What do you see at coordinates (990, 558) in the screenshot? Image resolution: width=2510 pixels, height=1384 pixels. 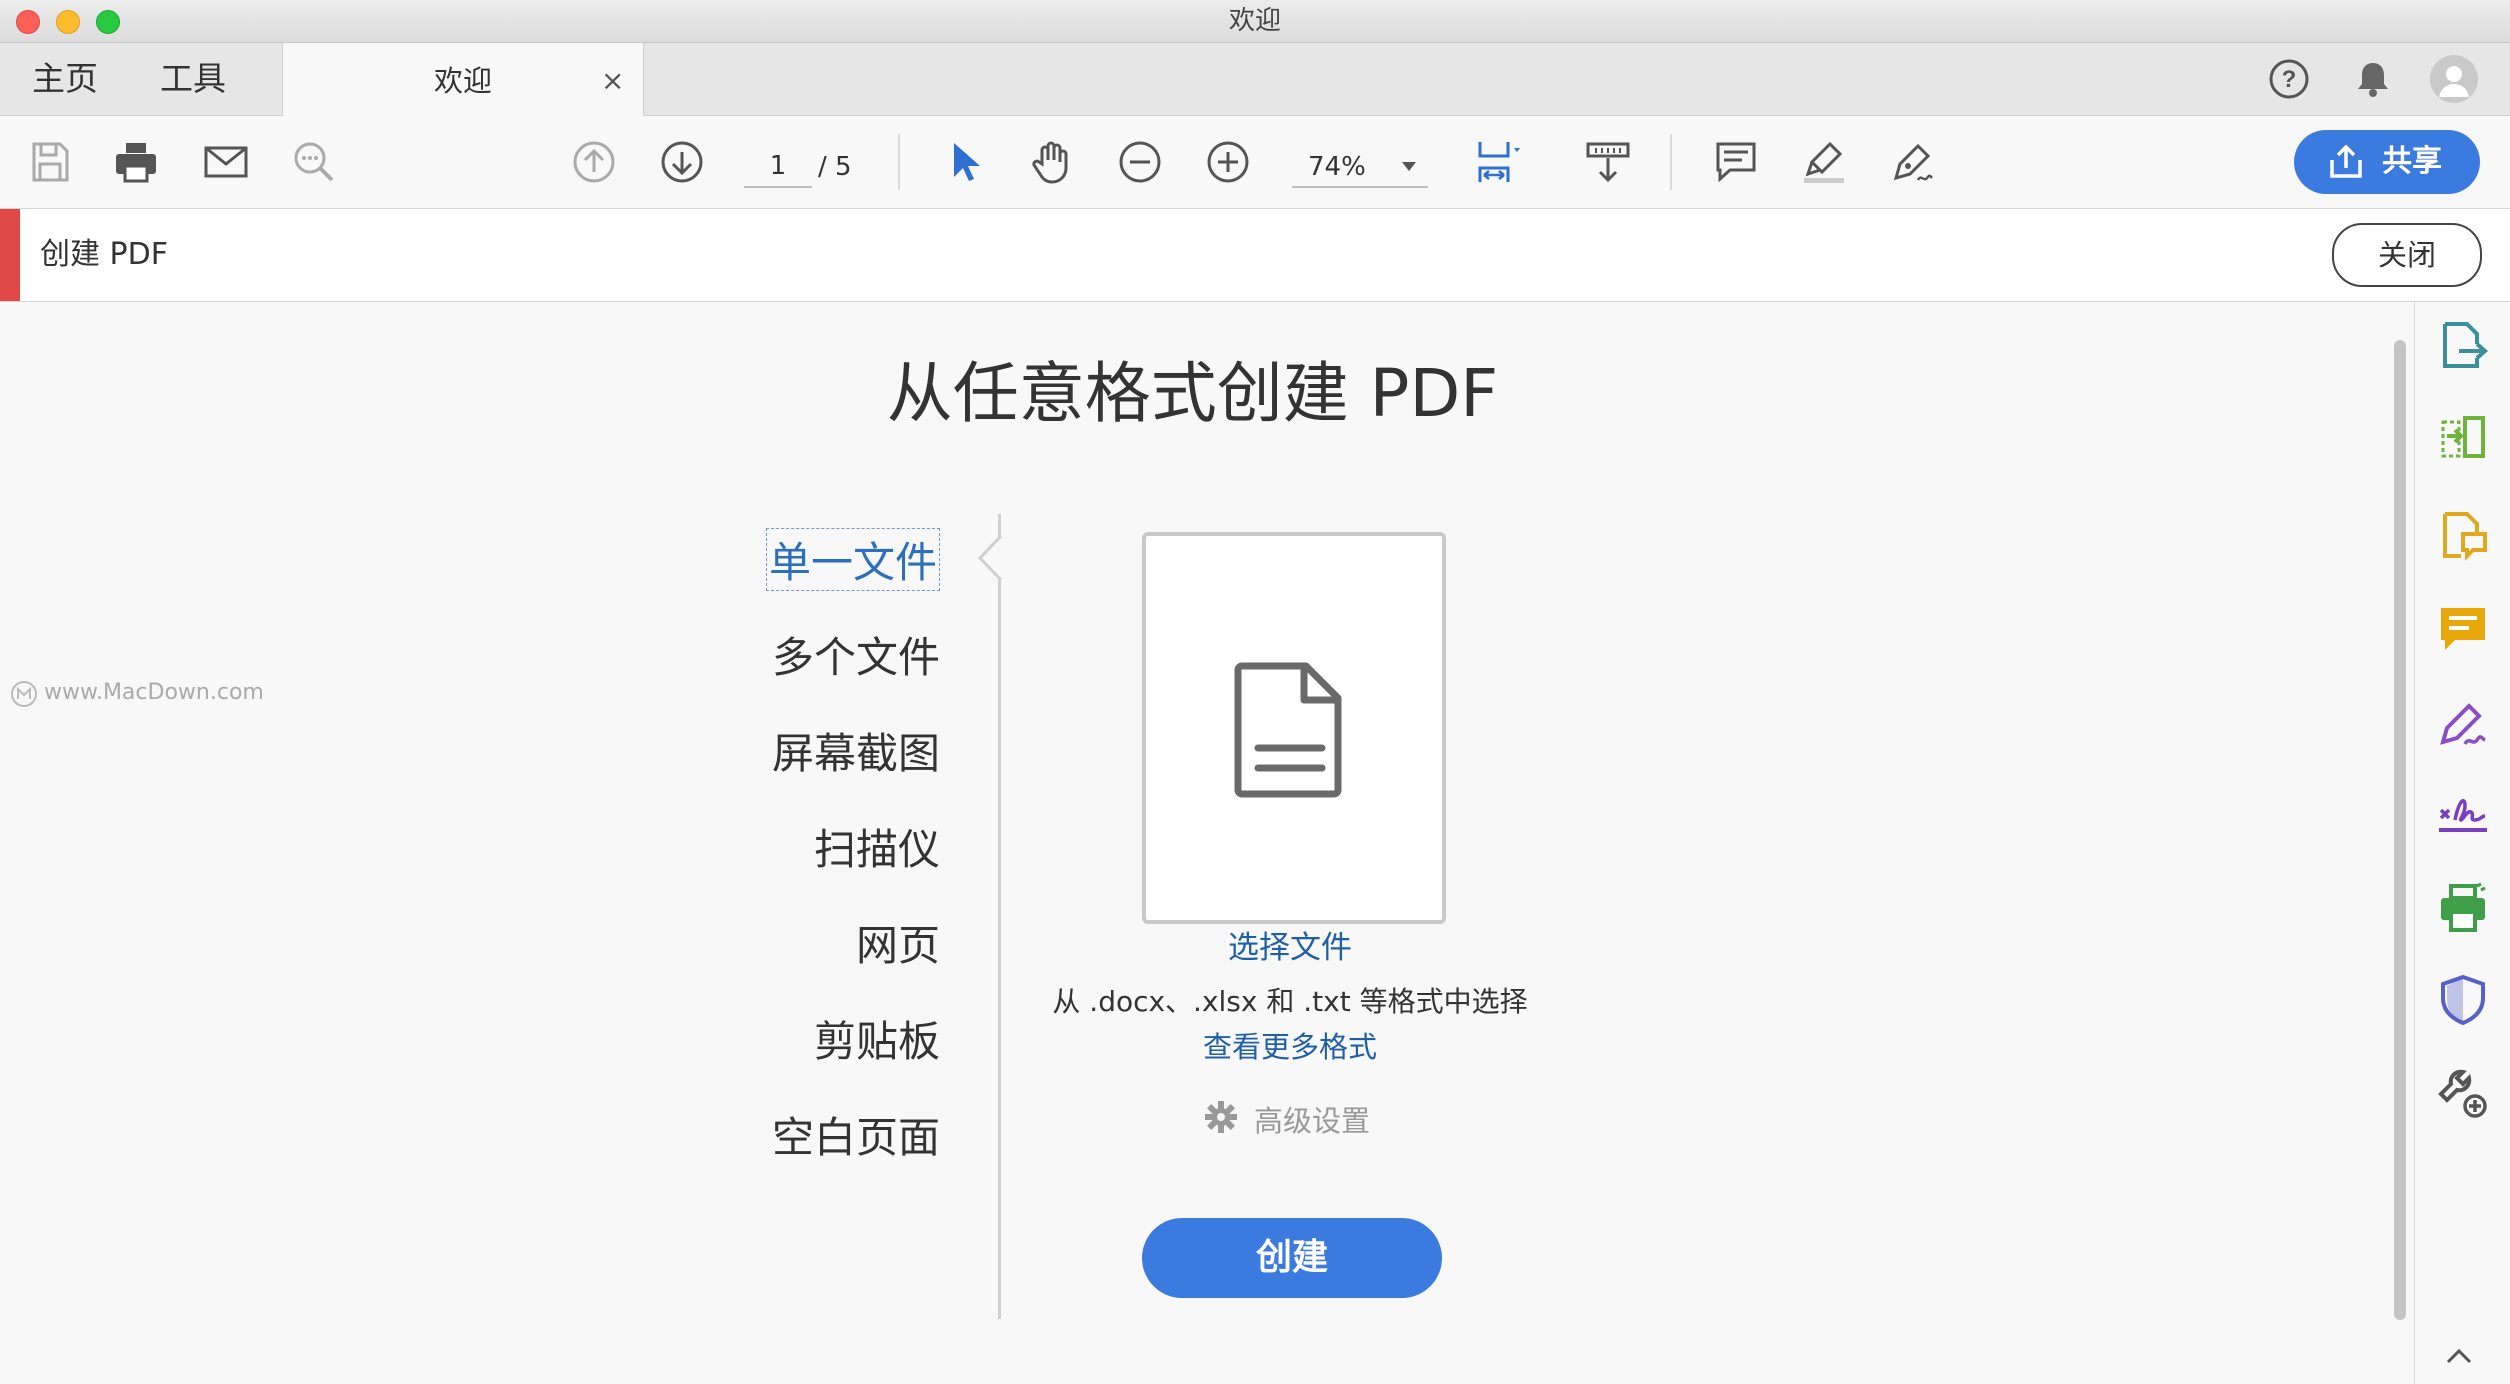 I see `selection-pointer` at bounding box center [990, 558].